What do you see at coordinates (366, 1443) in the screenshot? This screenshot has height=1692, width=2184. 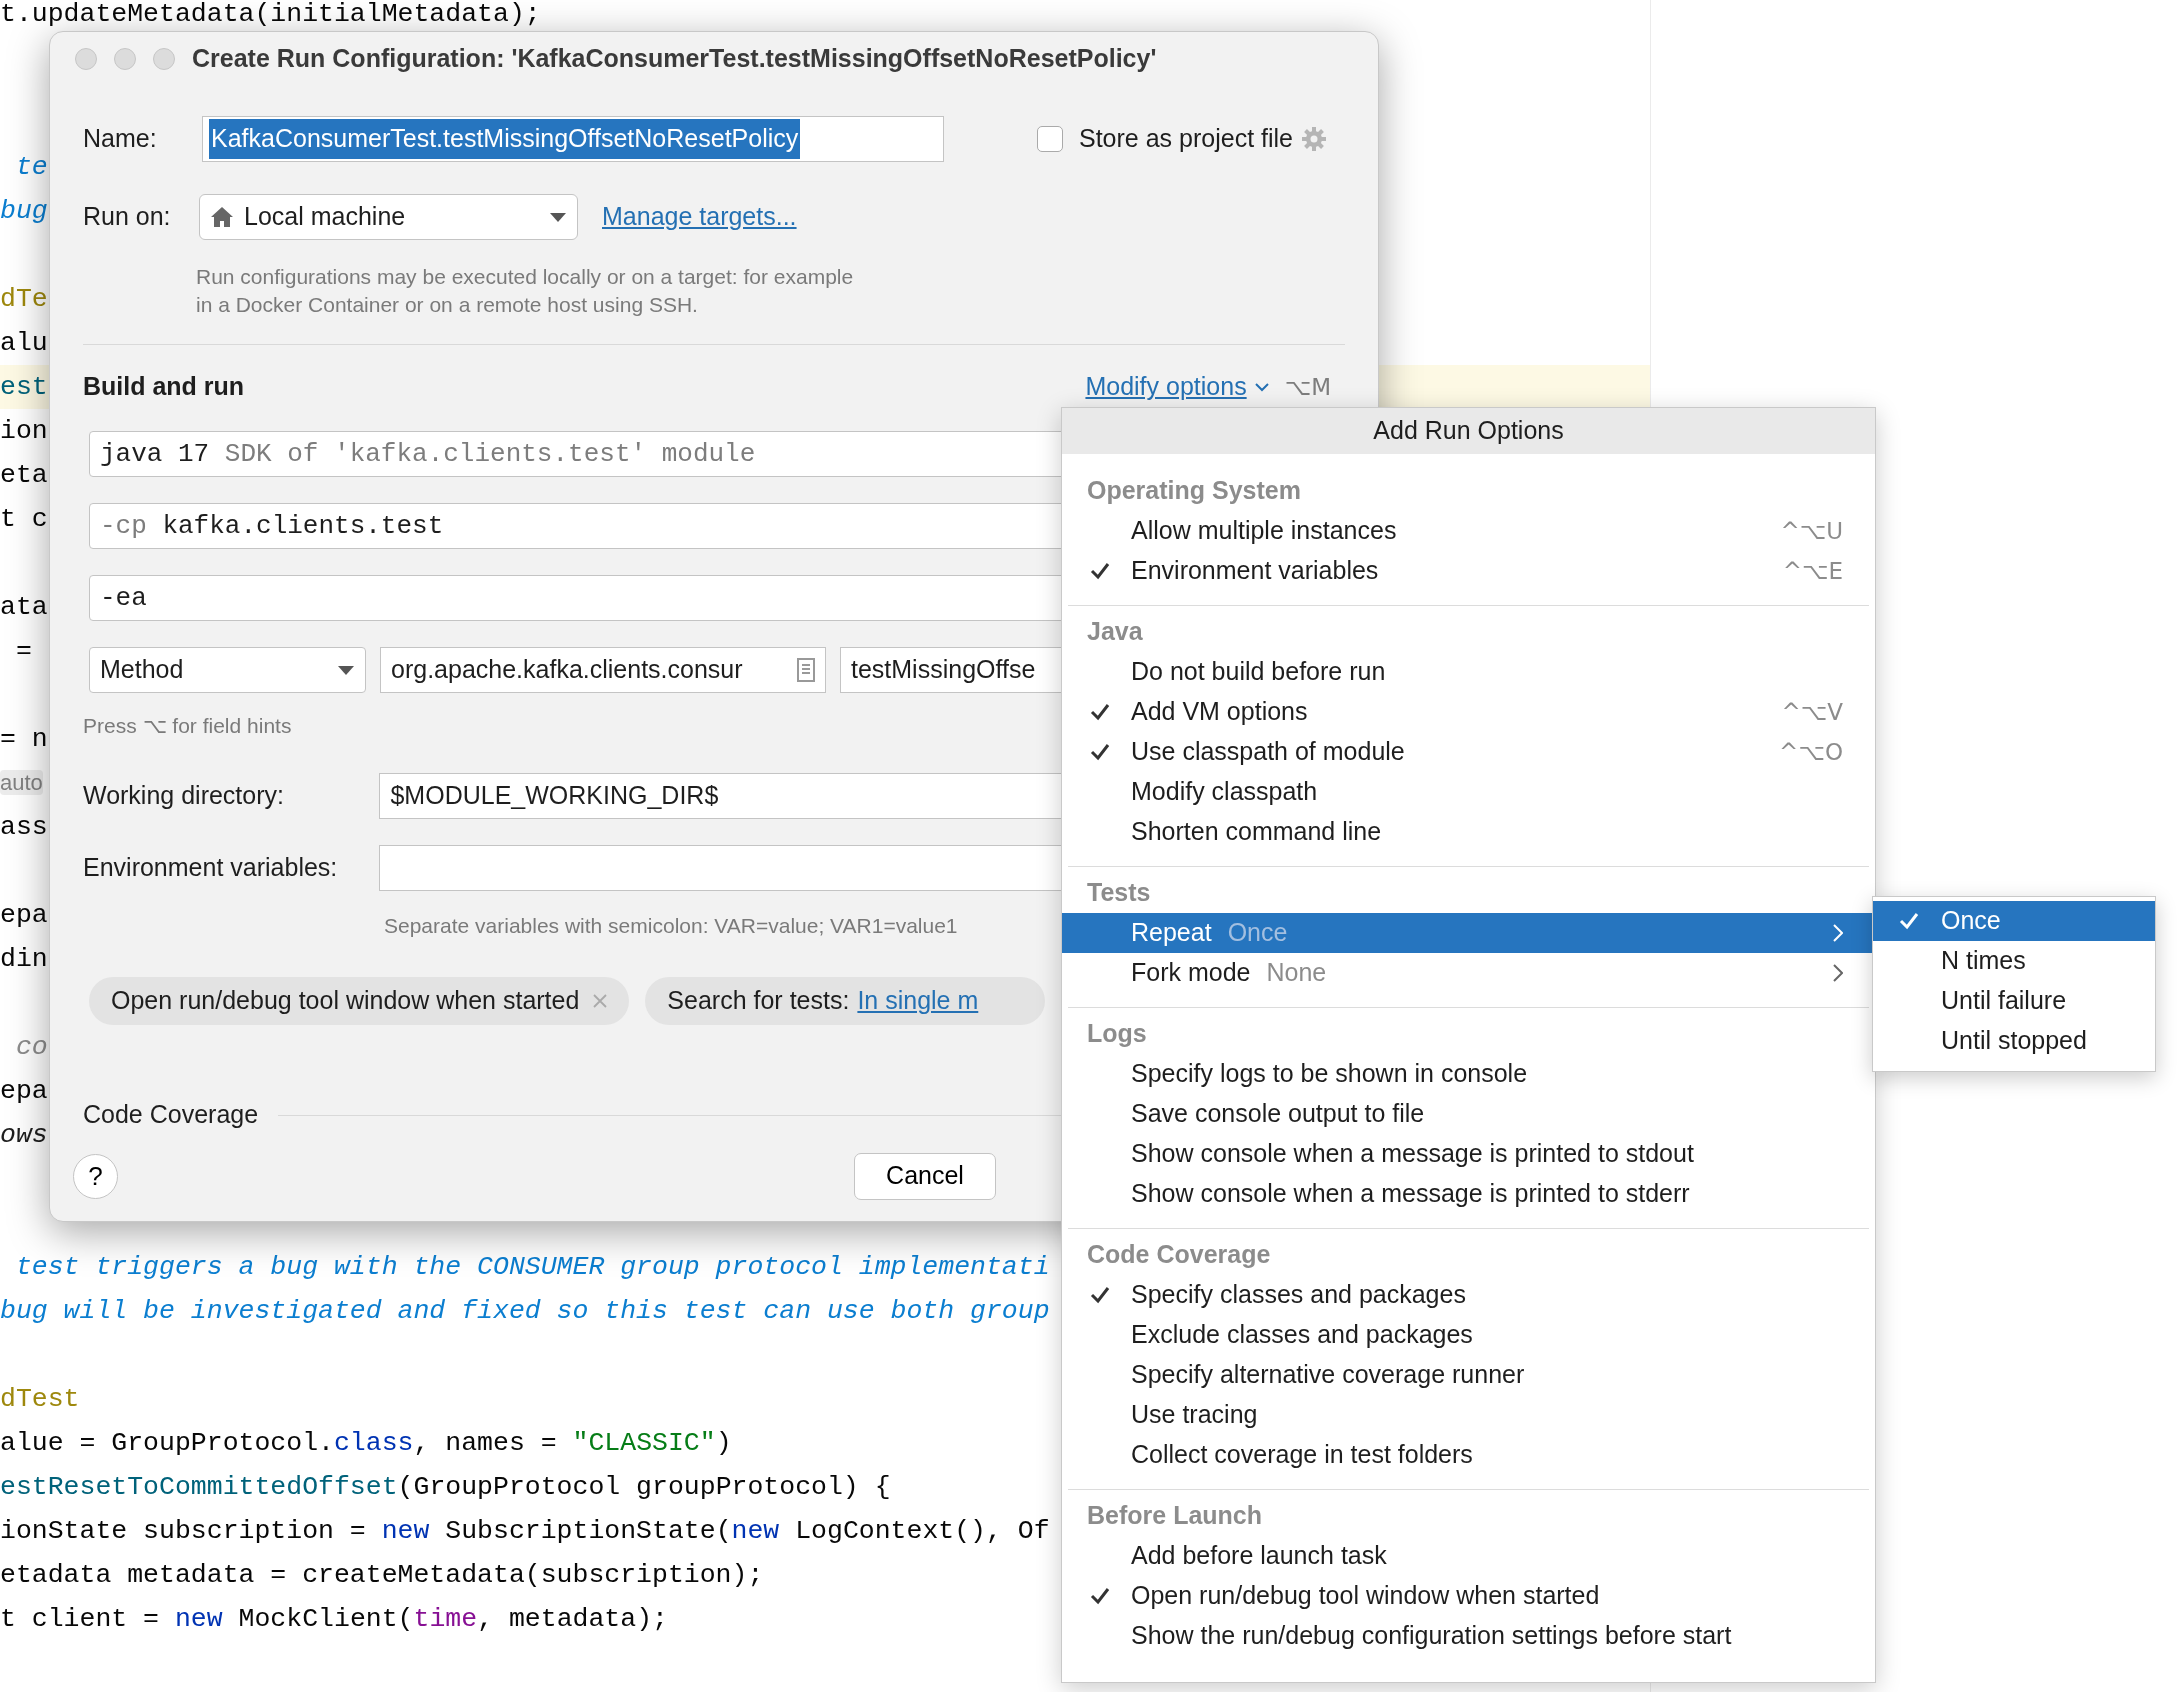 I see `code-line: alue = GroupProtocol.class, names = "CLASSIC")` at bounding box center [366, 1443].